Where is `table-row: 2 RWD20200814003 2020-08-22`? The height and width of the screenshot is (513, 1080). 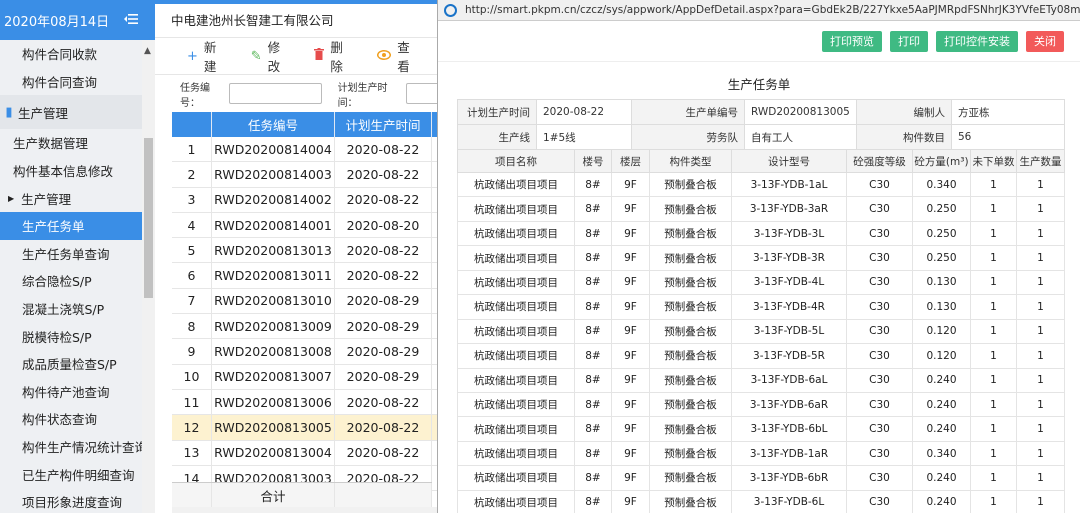 table-row: 2 RWD20200814003 2020-08-22 is located at coordinates (308, 175).